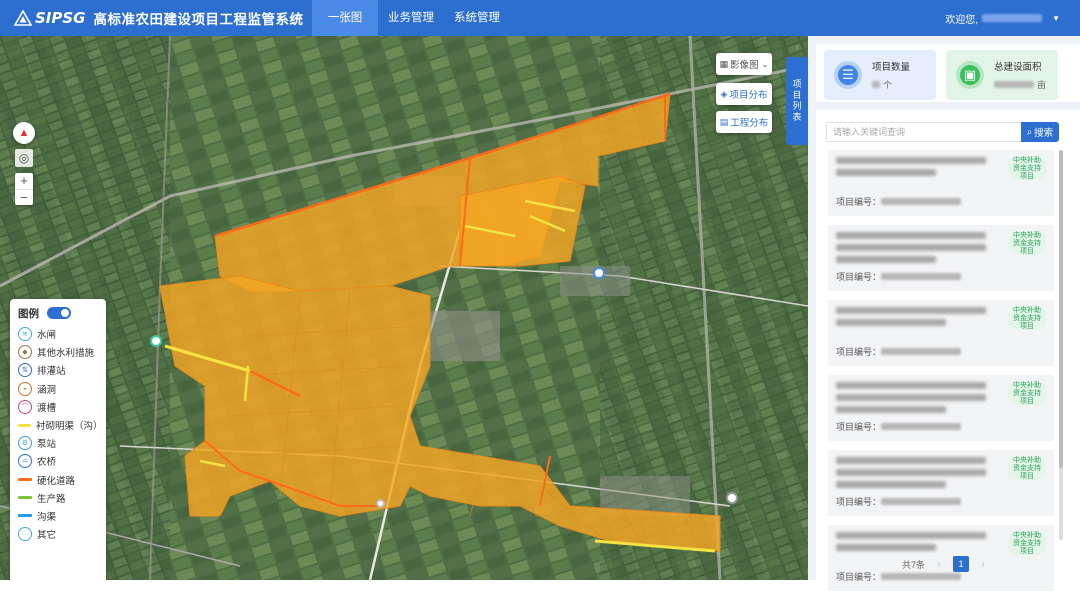 This screenshot has width=1080, height=591. Describe the element at coordinates (25, 461) in the screenshot. I see `legend-symbol-icon: ⌓` at that location.